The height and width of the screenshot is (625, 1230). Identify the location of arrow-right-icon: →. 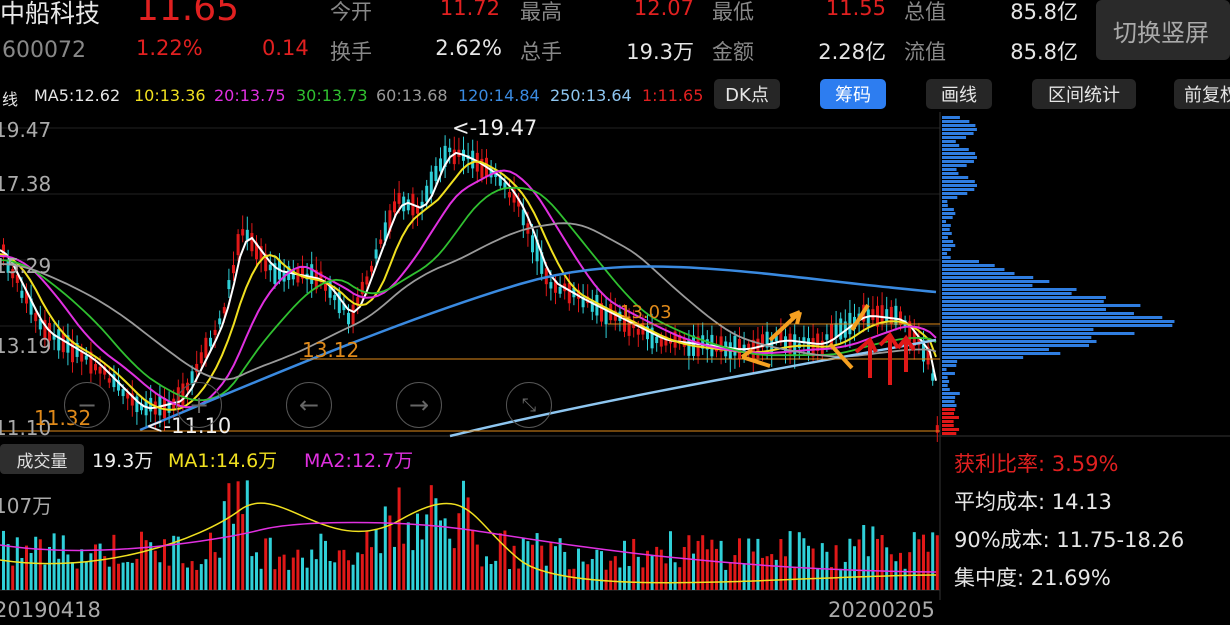
(419, 405).